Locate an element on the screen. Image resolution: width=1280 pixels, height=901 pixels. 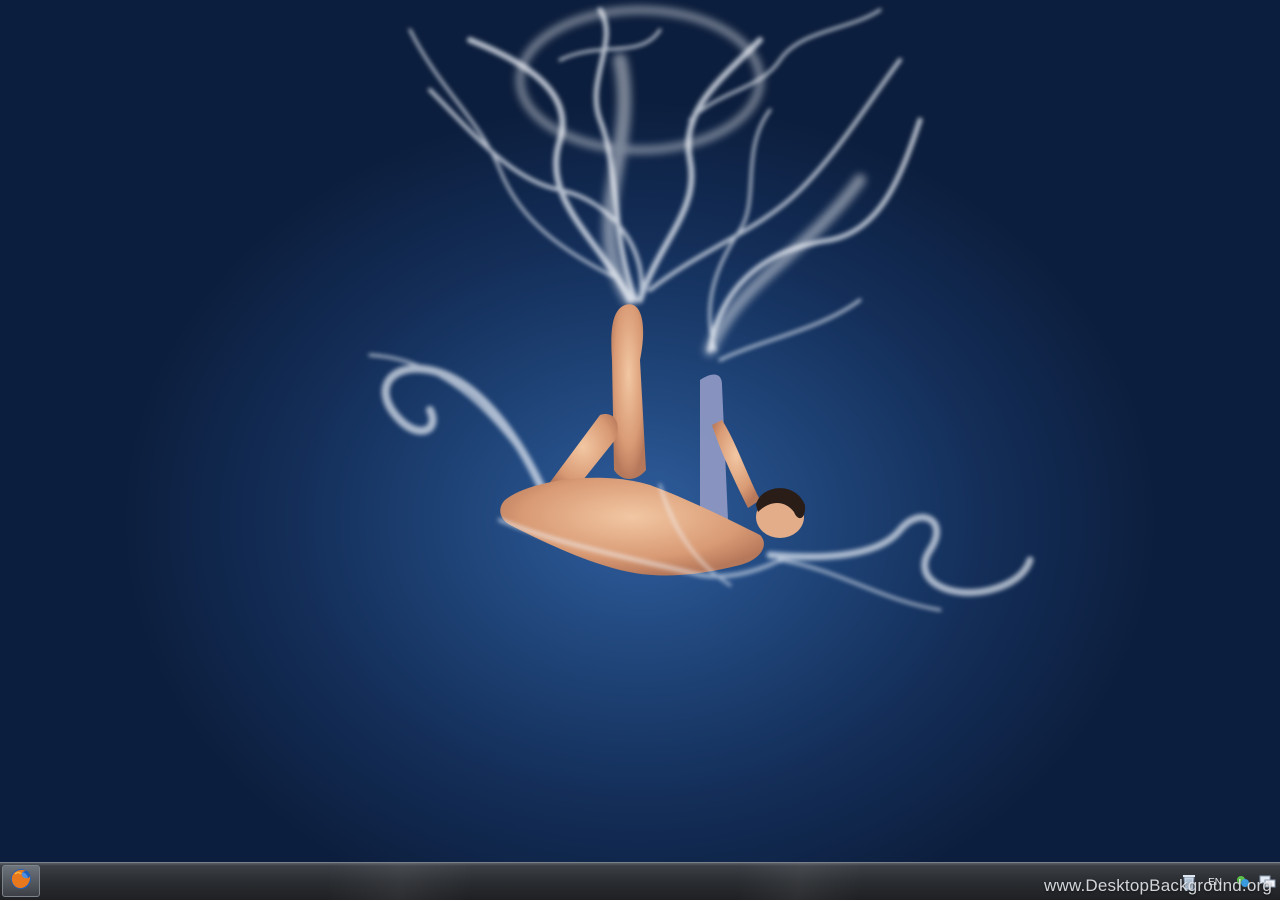
firefox-launch-button is located at coordinates (21, 881).